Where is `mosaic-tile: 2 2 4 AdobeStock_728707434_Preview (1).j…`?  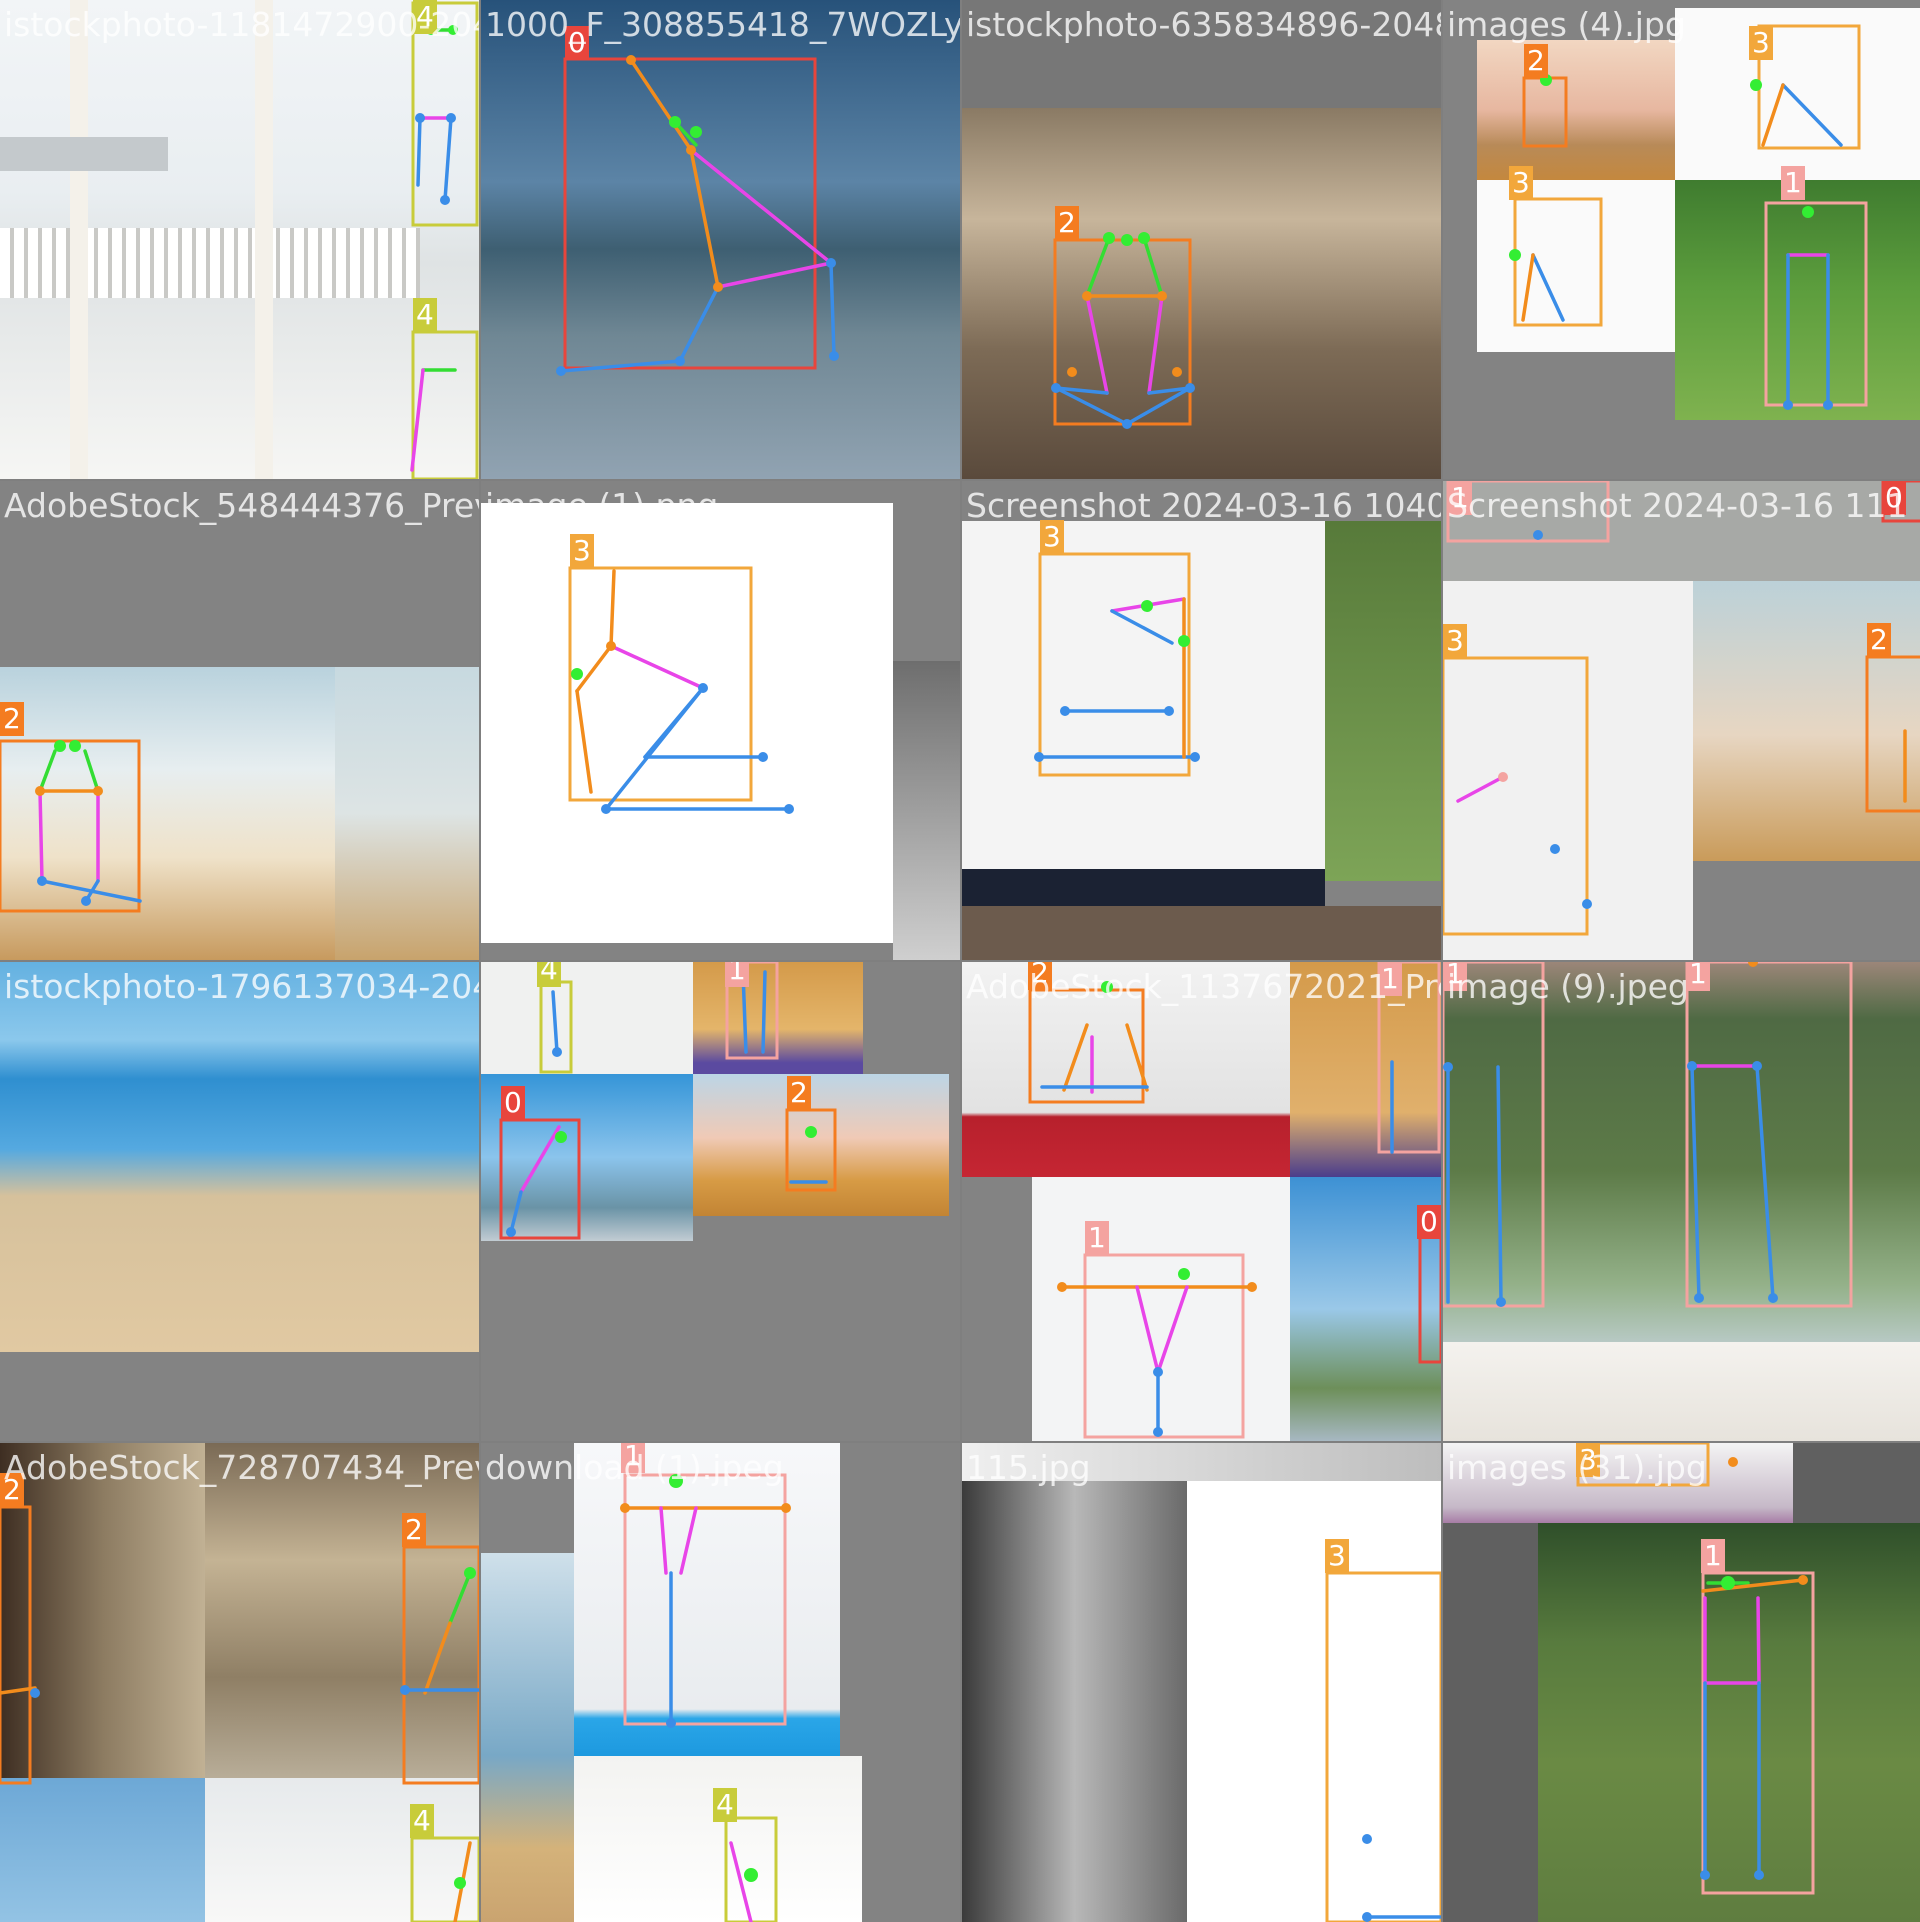
mosaic-tile: 2 2 4 AdobeStock_728707434_Preview (1).j… is located at coordinates (239, 1682).